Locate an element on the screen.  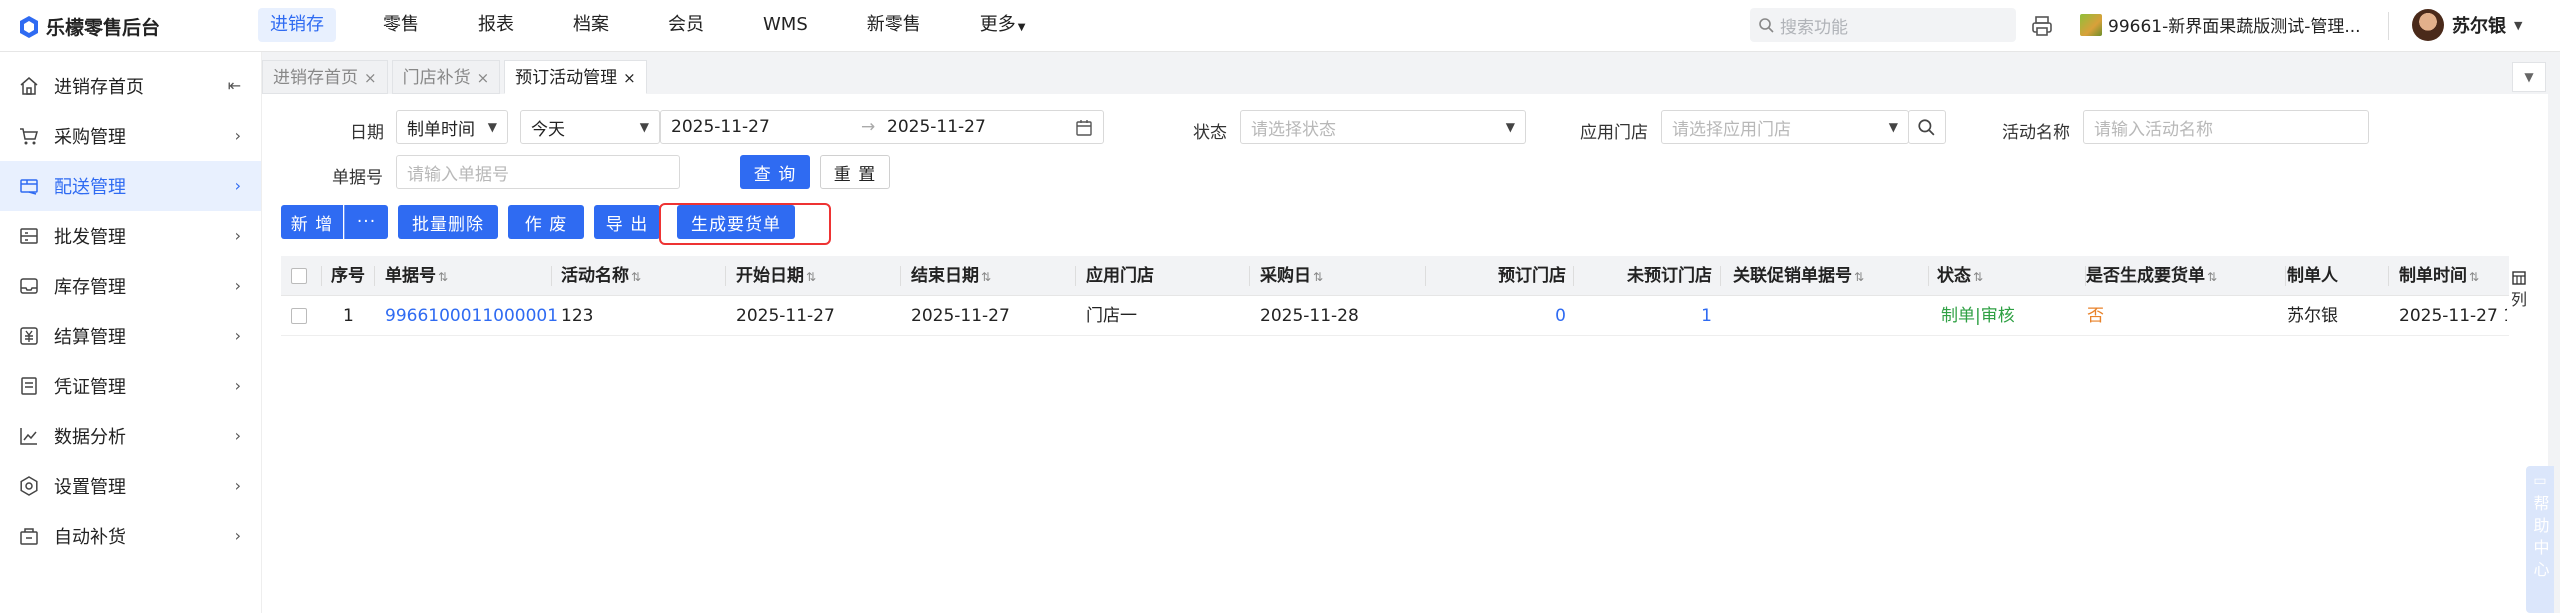
tab-label: 进销存首页 is located at coordinates (315, 78).